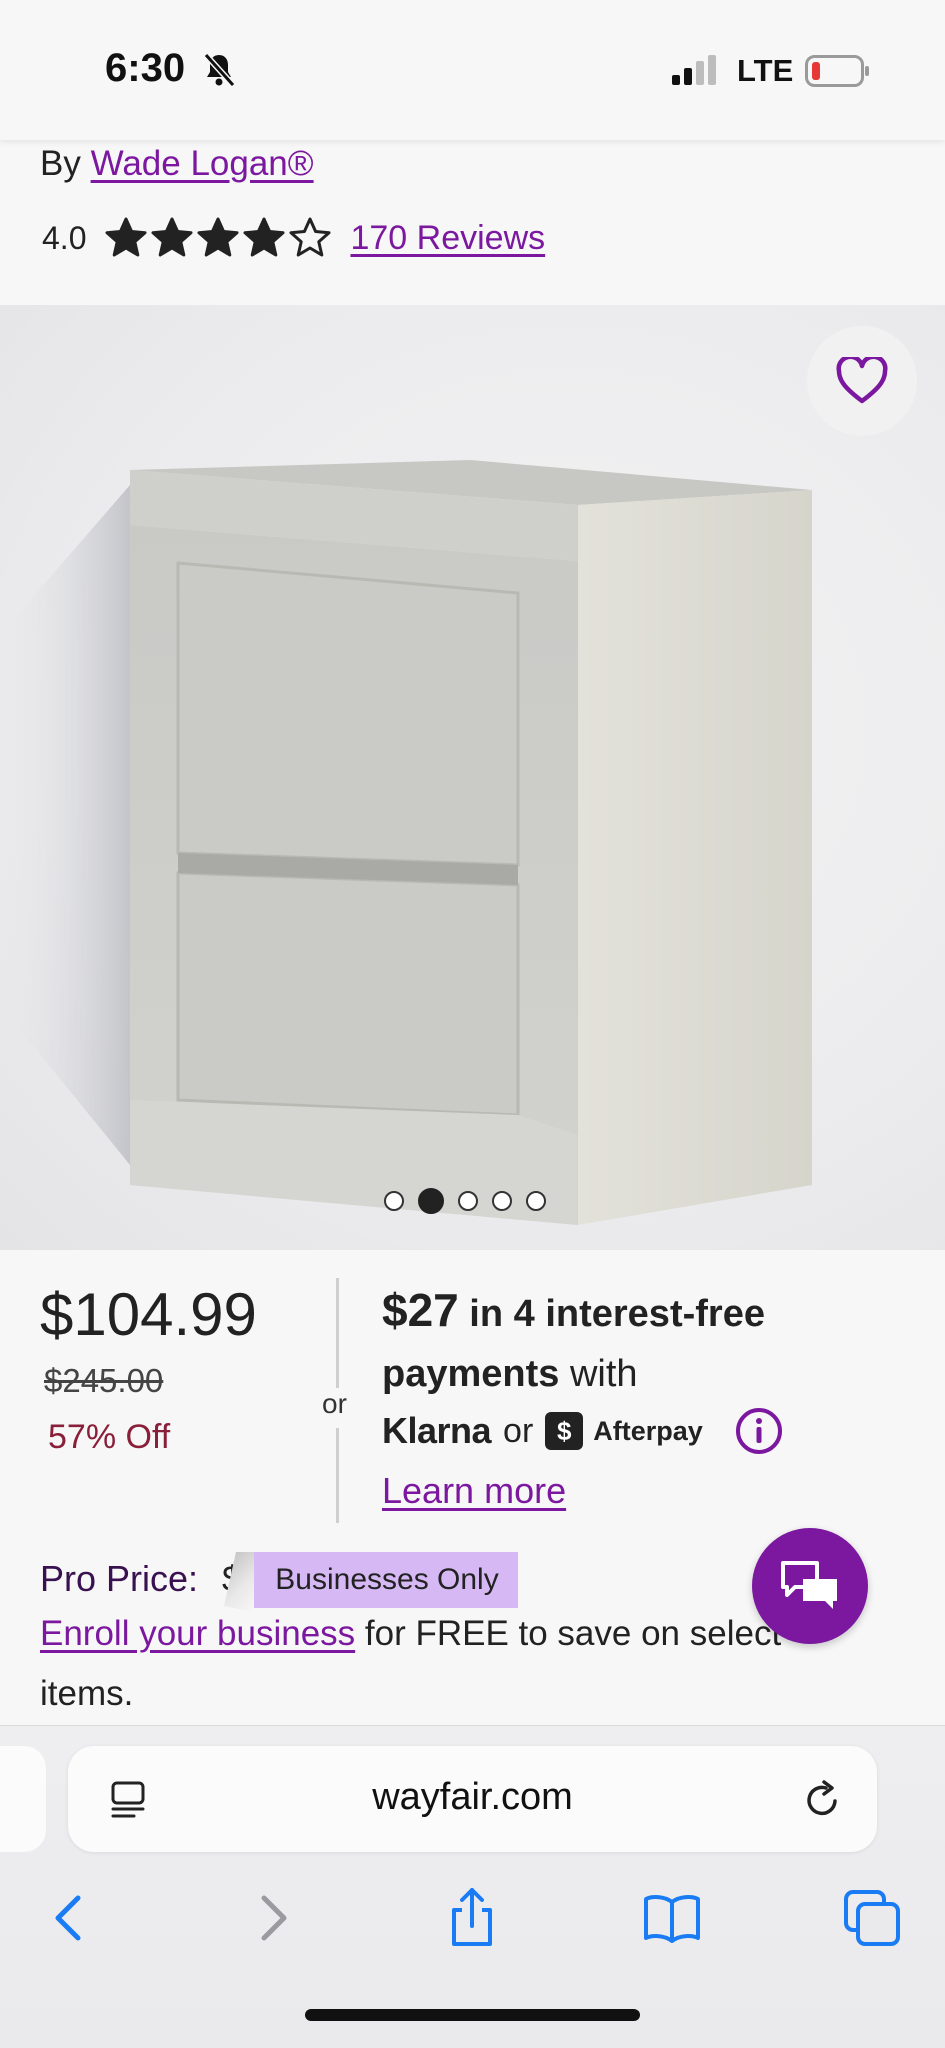  I want to click on enroll-business-link: Enroll your business, so click(197, 1633).